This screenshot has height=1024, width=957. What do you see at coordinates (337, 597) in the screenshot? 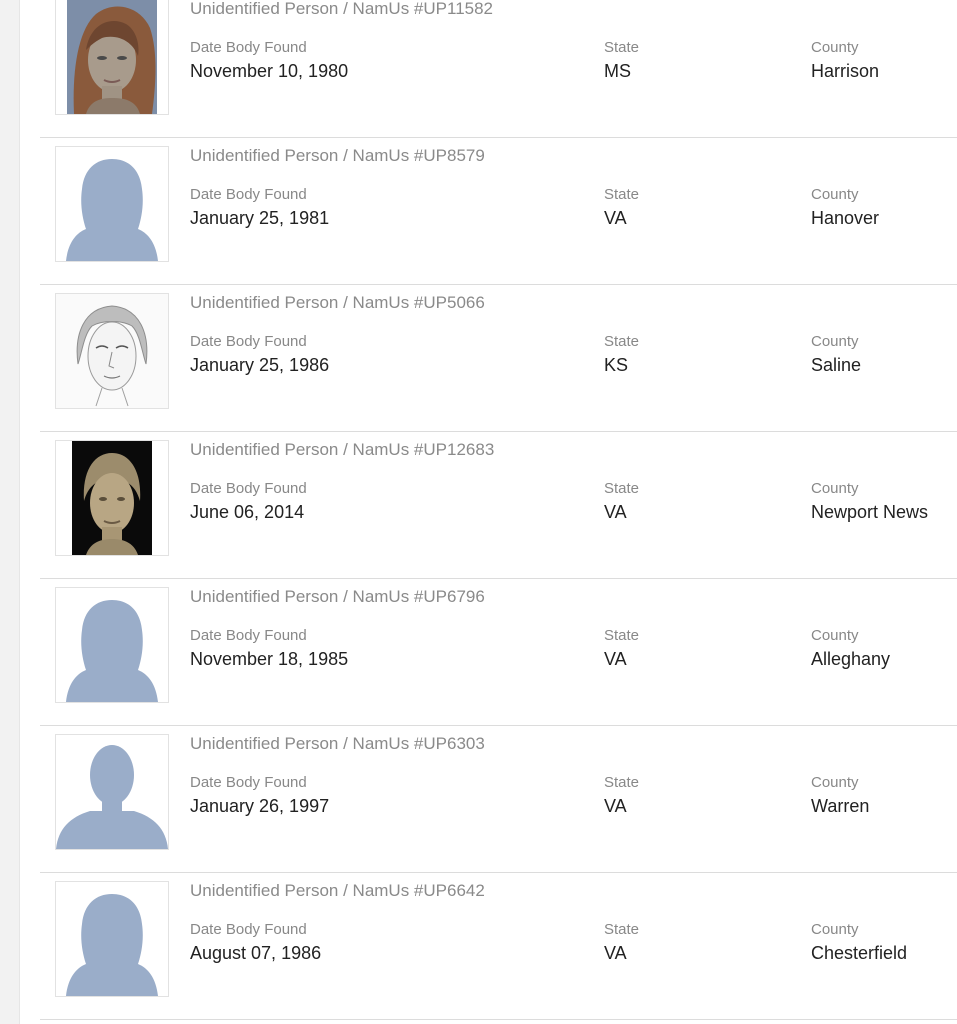
I see `record-title: Unidentified Person / NamUs #UP6796` at bounding box center [337, 597].